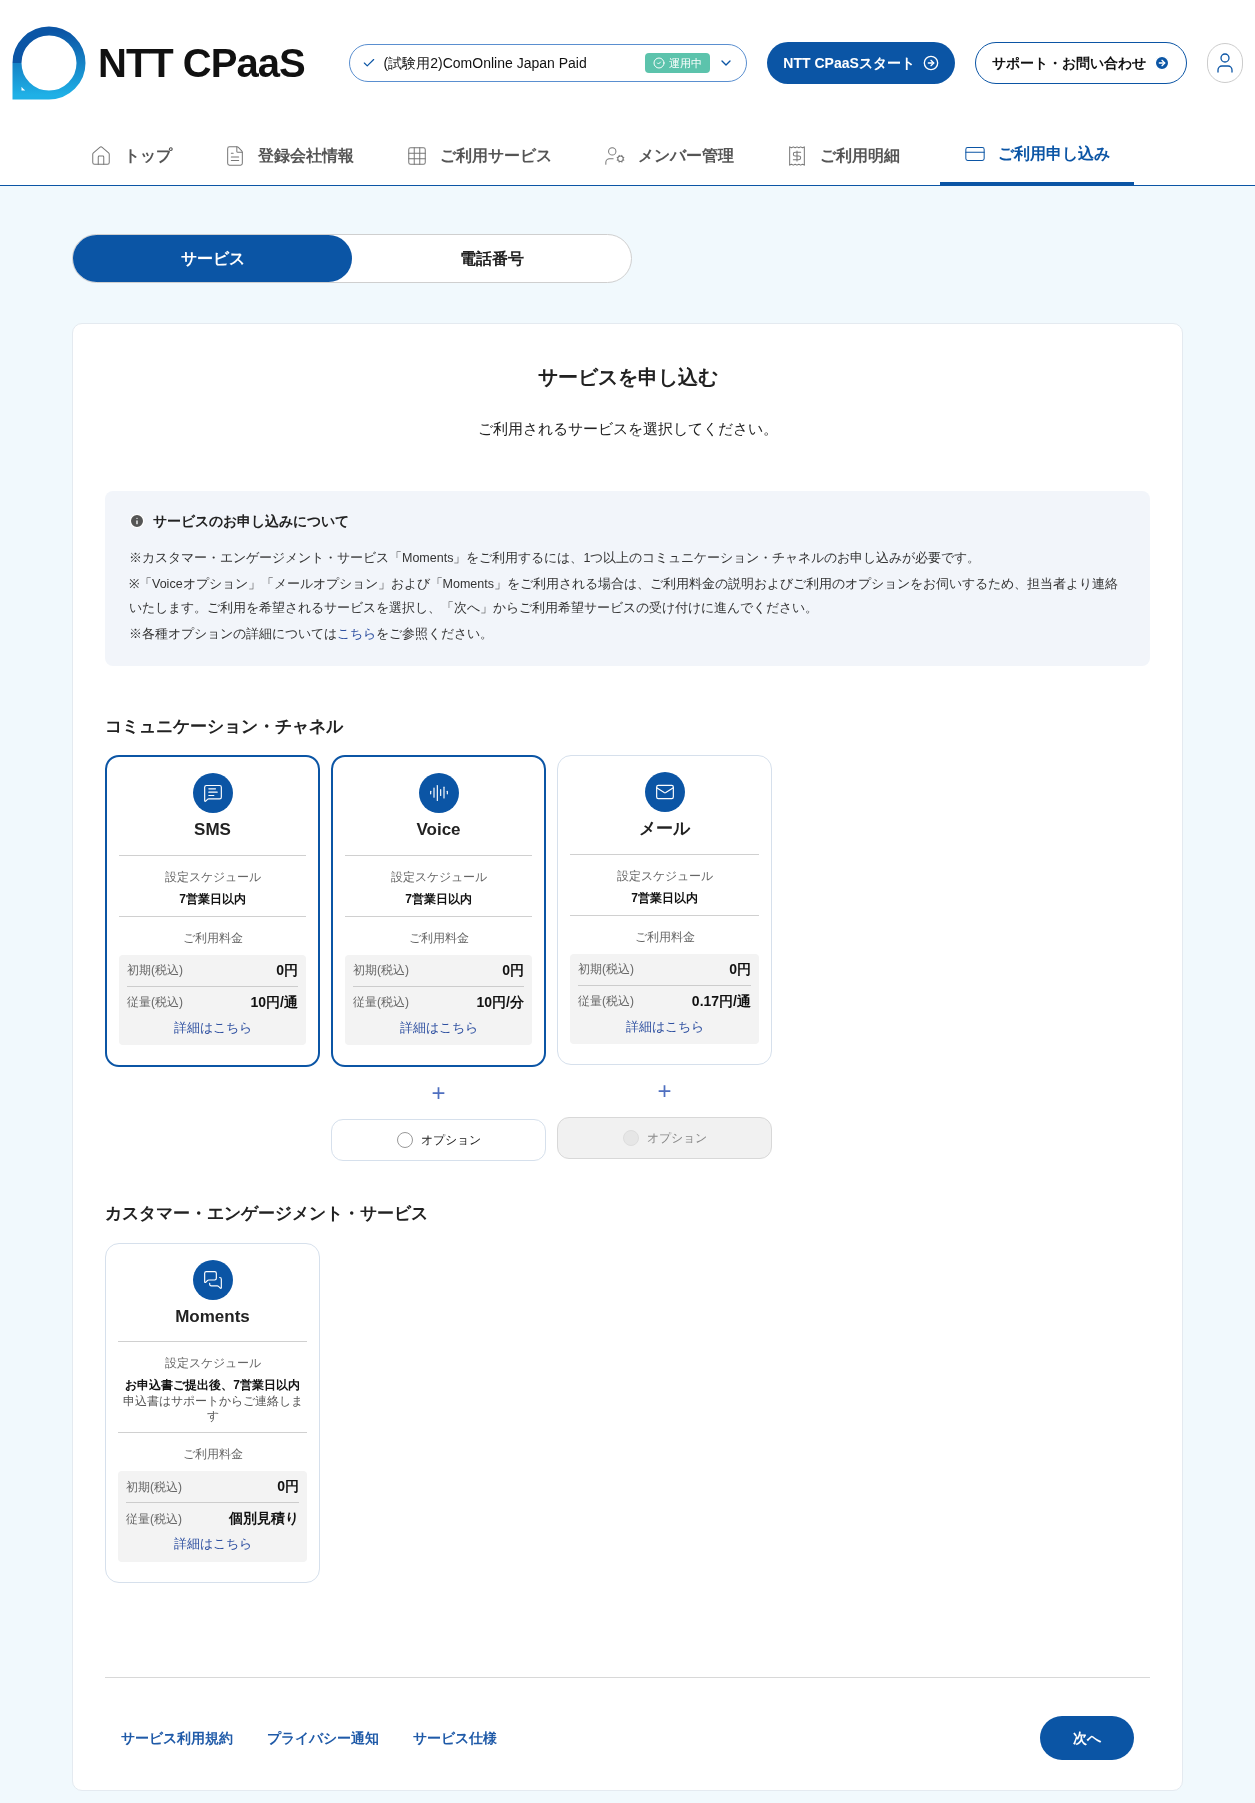 Image resolution: width=1255 pixels, height=1803 pixels. What do you see at coordinates (438, 1140) in the screenshot?
I see `option-toggle: オプション` at bounding box center [438, 1140].